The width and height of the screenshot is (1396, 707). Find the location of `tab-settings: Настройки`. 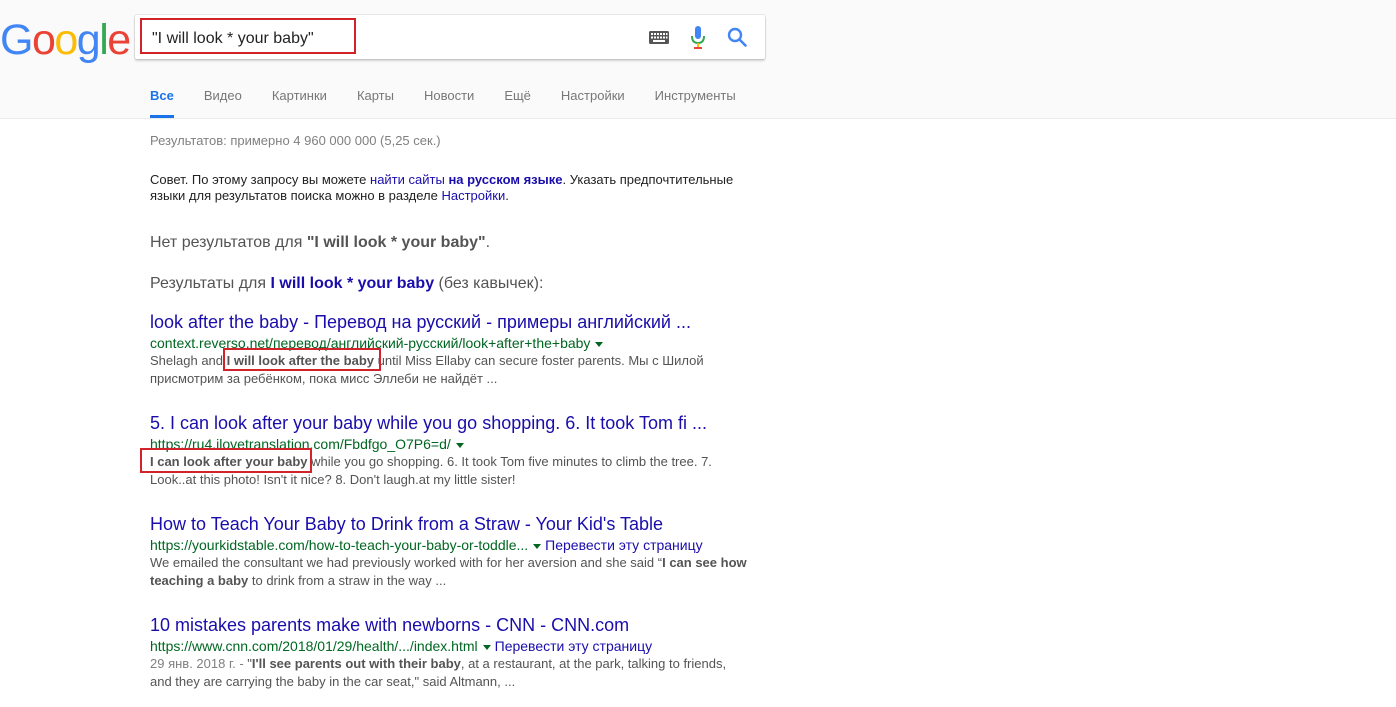

tab-settings: Настройки is located at coordinates (593, 100).